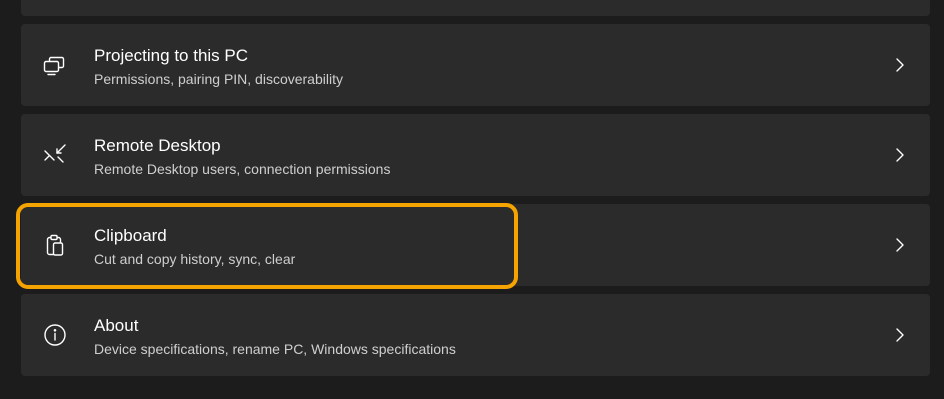  Describe the element at coordinates (116, 325) in the screenshot. I see `settings-item-title: About` at that location.